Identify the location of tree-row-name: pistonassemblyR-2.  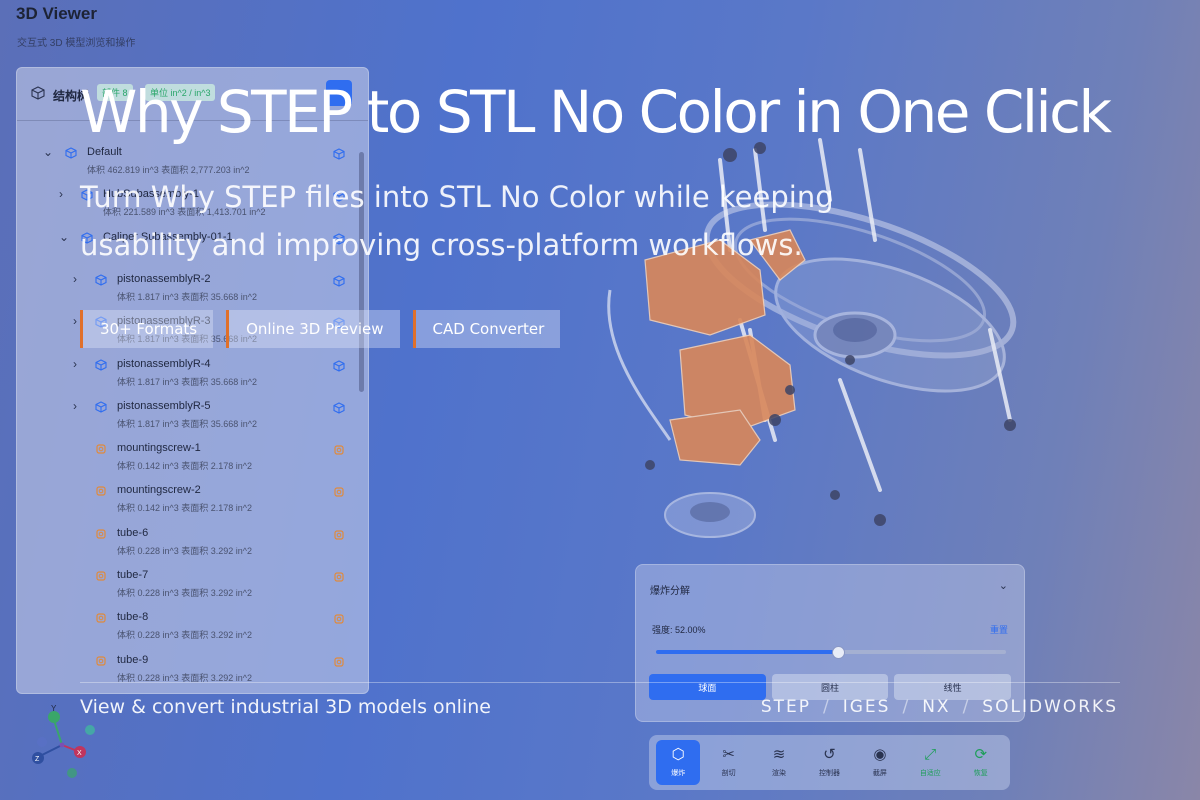
(164, 278).